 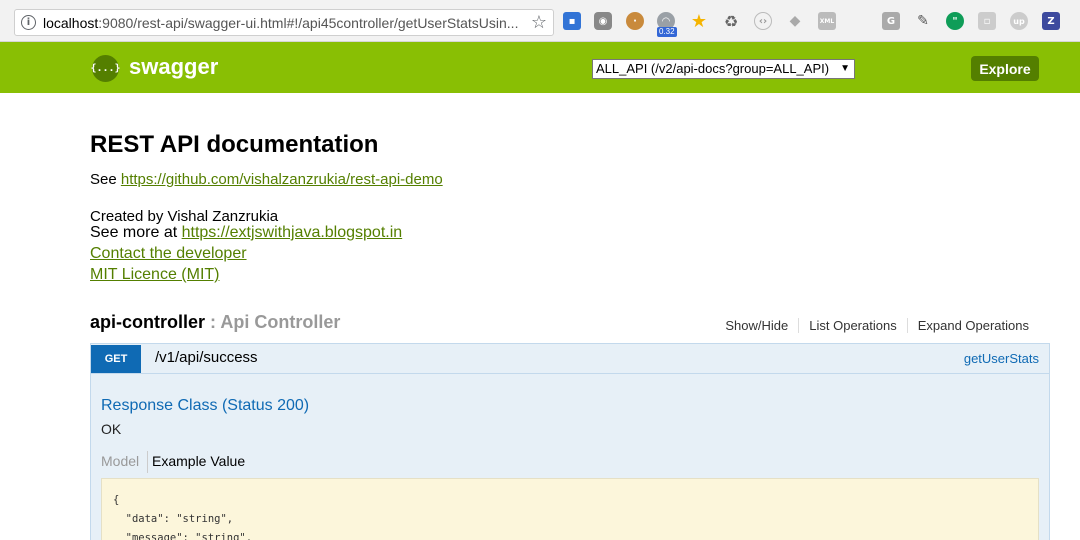 I want to click on explore-button: Explore, so click(x=1005, y=68).